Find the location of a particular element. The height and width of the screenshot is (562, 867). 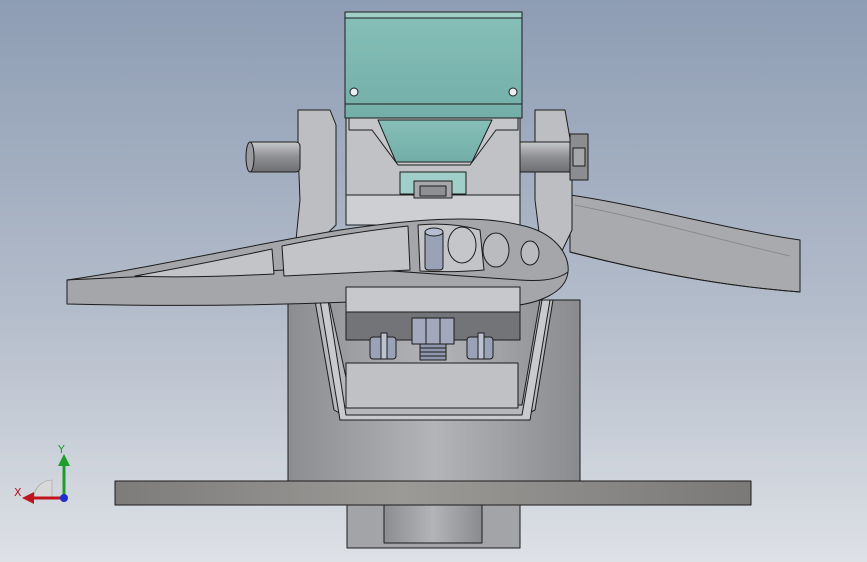

left-pivot-pin is located at coordinates (273, 157).